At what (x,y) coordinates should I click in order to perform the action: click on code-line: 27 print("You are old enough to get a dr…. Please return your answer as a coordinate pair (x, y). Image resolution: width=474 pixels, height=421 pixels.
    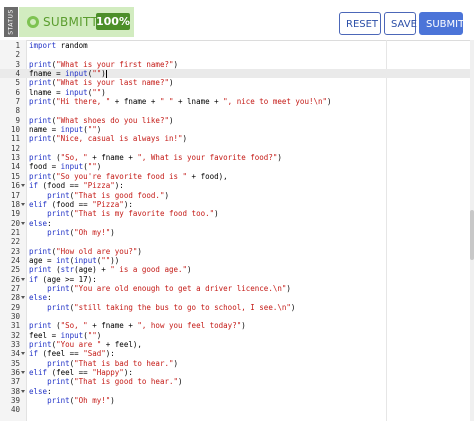
    Looking at the image, I should click on (237, 288).